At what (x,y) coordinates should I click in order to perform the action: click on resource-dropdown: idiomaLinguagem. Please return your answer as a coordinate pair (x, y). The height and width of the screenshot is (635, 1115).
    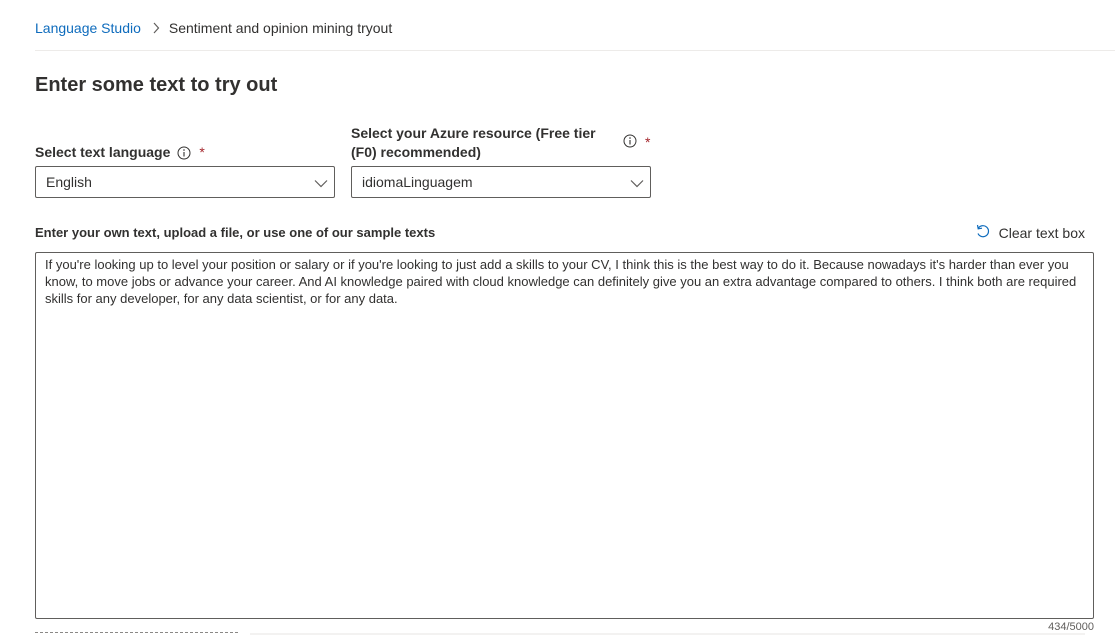
    Looking at the image, I should click on (501, 182).